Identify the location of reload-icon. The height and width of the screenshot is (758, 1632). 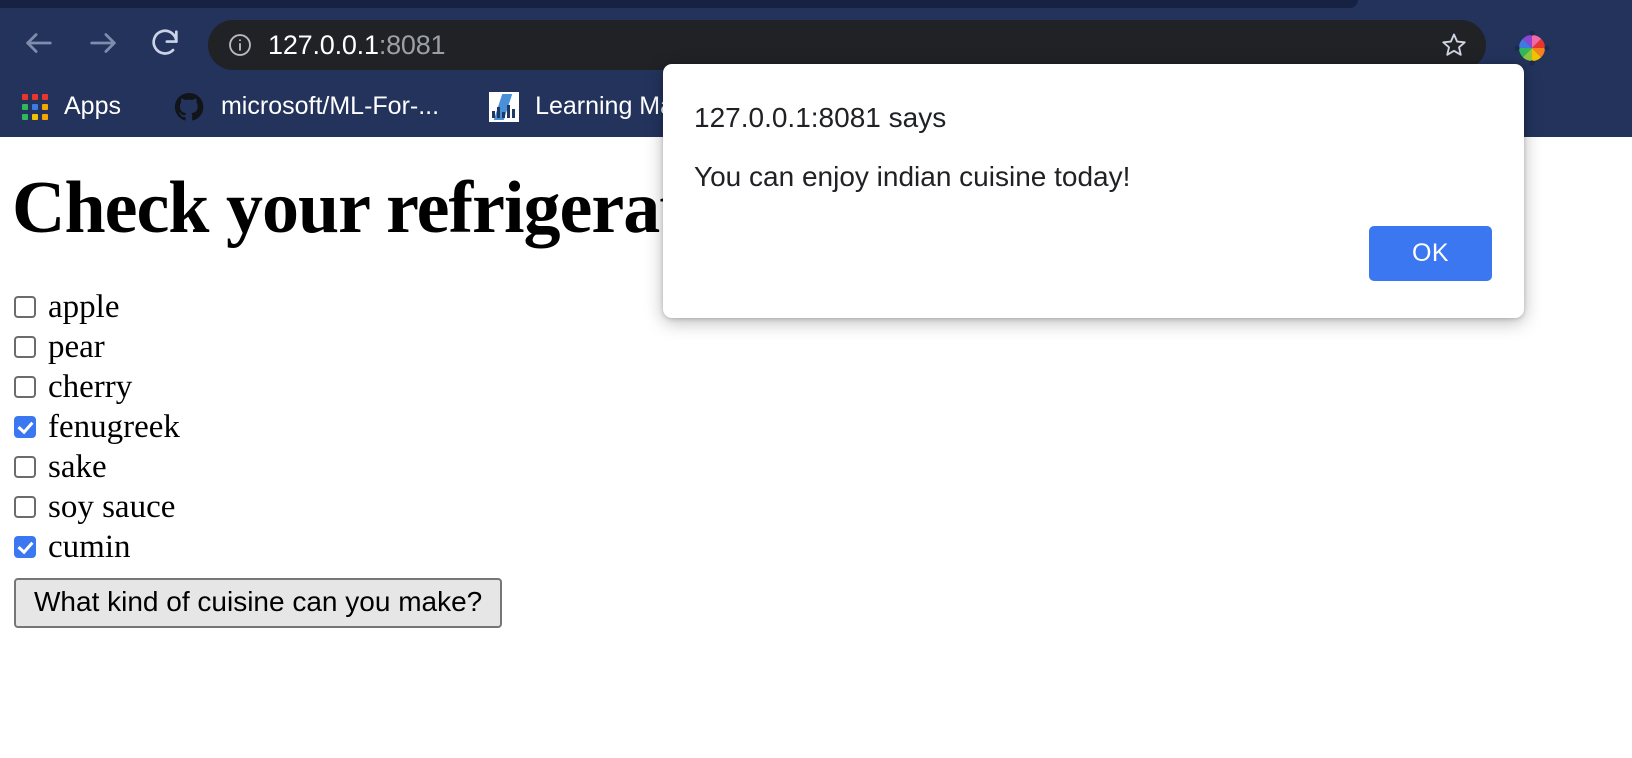
(165, 42).